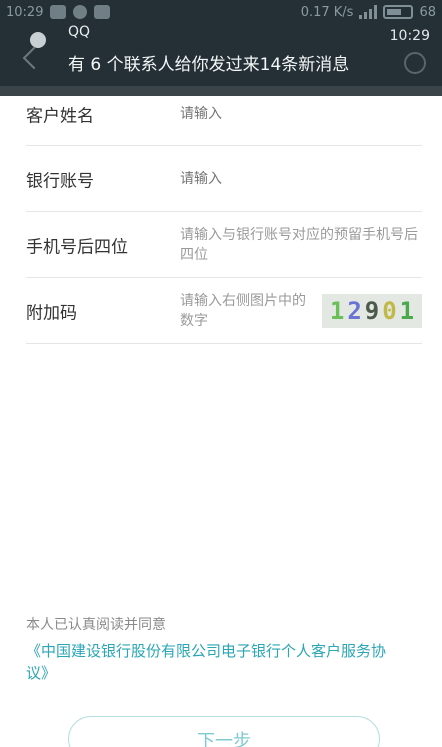  I want to click on captcha-digit: 0, so click(389, 310).